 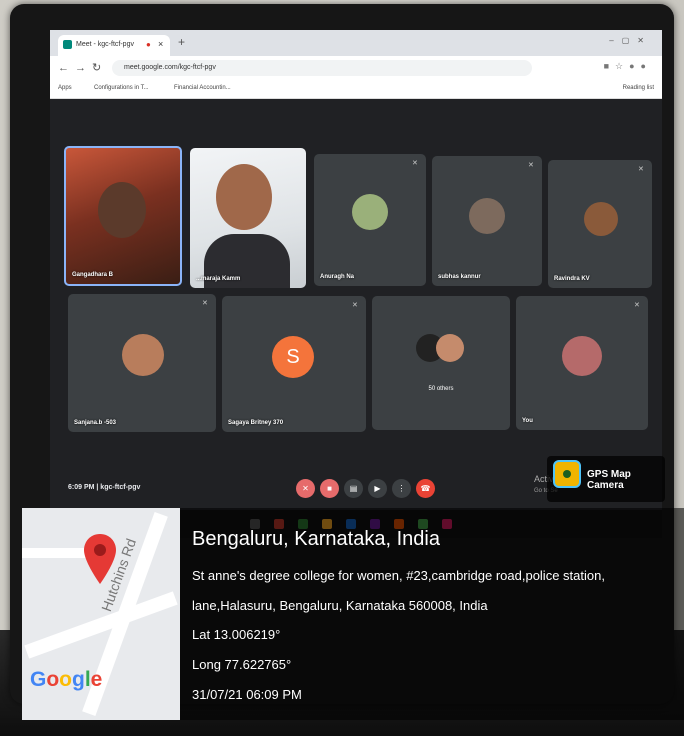 I want to click on latitude: Lat 13.006219°, so click(x=236, y=634).